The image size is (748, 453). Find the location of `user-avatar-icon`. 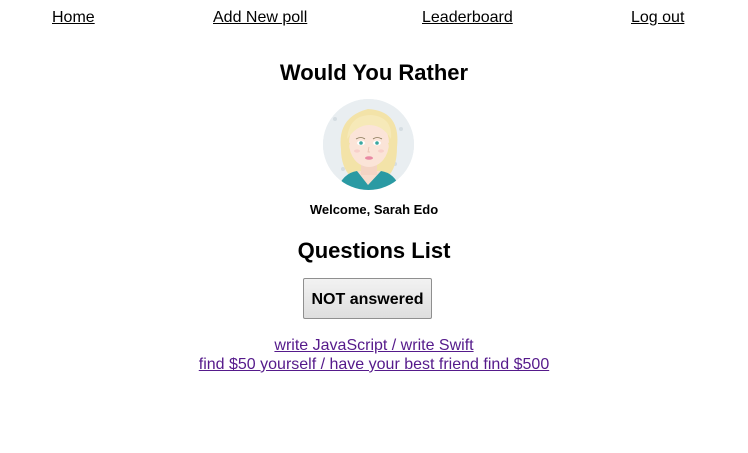

user-avatar-icon is located at coordinates (368, 144).